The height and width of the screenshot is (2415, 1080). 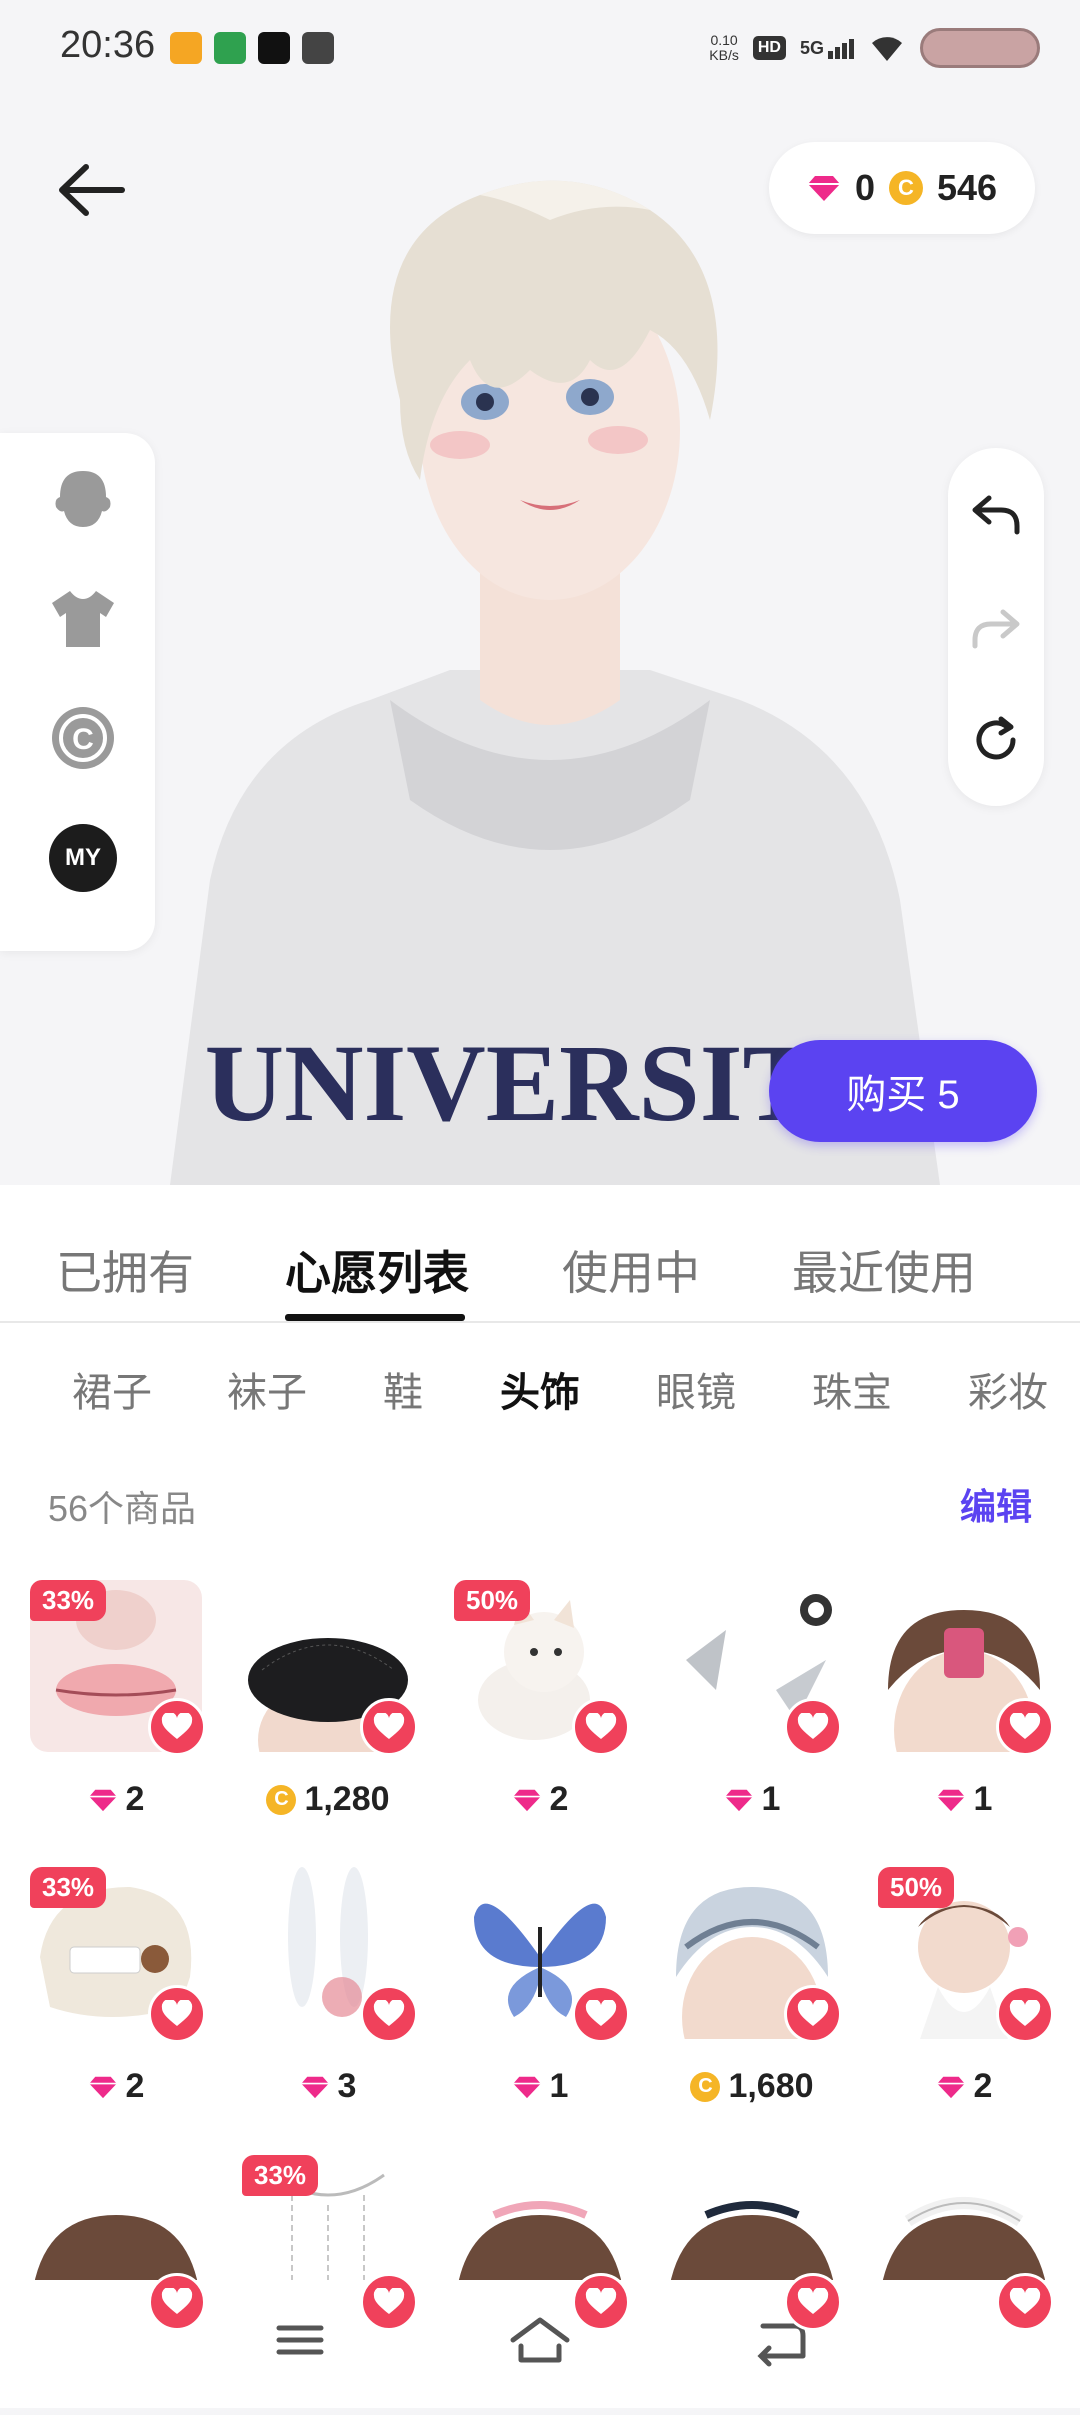 I want to click on category-makeup: 彩妆, so click(x=1008, y=1389).